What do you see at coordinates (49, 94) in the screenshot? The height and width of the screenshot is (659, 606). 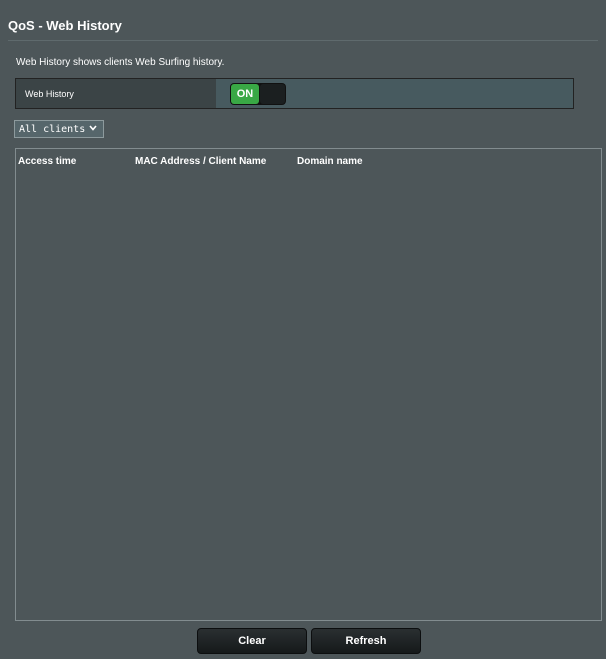 I see `web-history-label: Web History` at bounding box center [49, 94].